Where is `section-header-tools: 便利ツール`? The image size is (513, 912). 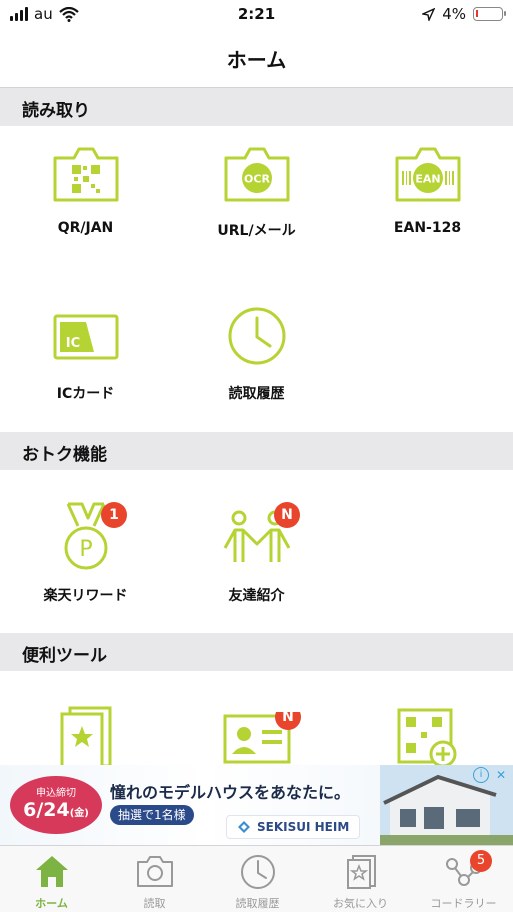
section-header-tools: 便利ツール is located at coordinates (256, 652).